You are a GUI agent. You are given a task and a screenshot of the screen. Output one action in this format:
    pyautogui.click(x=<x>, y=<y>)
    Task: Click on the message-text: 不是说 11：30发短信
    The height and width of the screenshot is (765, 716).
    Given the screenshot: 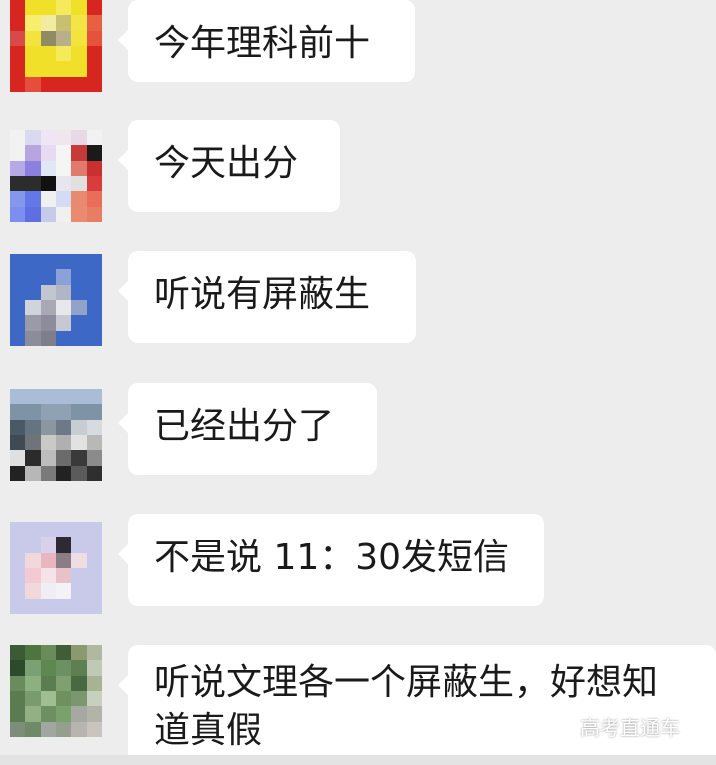 What is the action you would take?
    pyautogui.click(x=332, y=557)
    